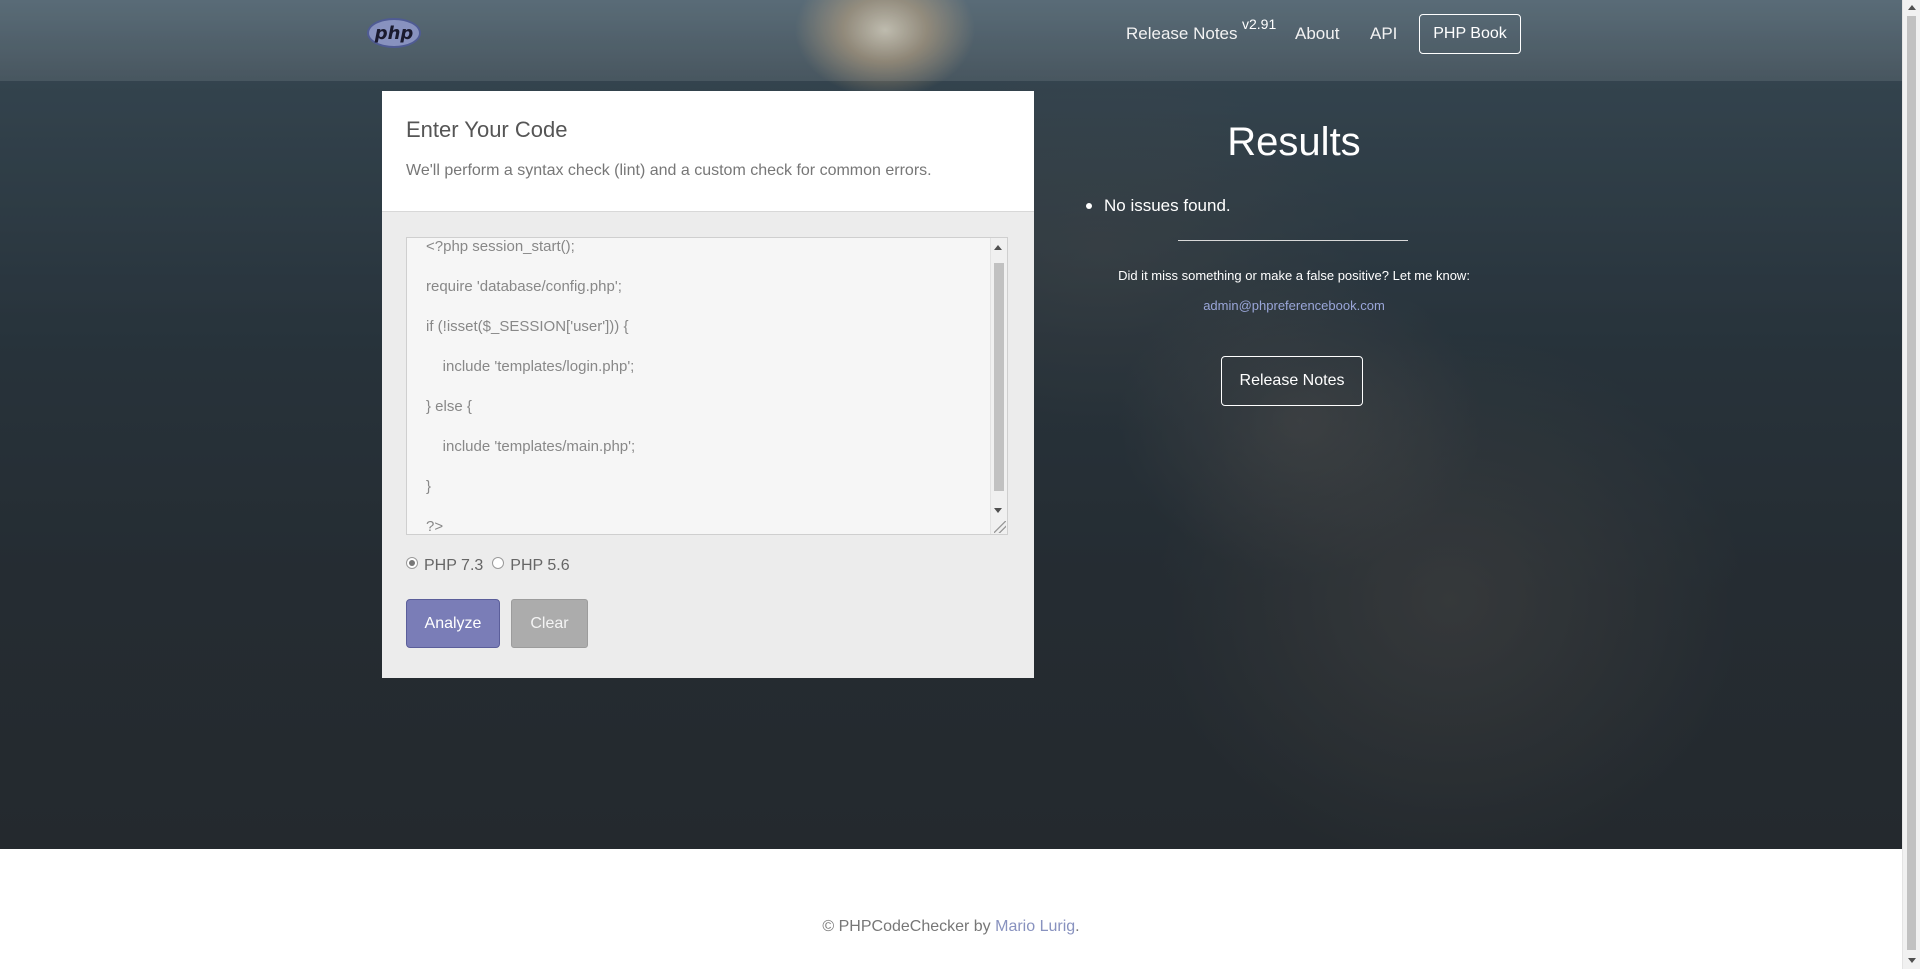 The height and width of the screenshot is (969, 1920). Describe the element at coordinates (531, 446) in the screenshot. I see `code-line: include 'templates/main.php';` at that location.